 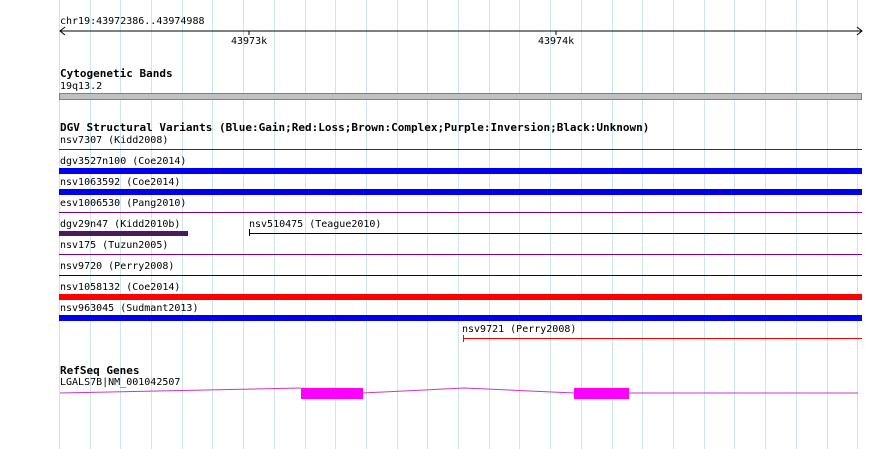 What do you see at coordinates (114, 140) in the screenshot?
I see `variant-label: nsv7307 (Kidd2008)` at bounding box center [114, 140].